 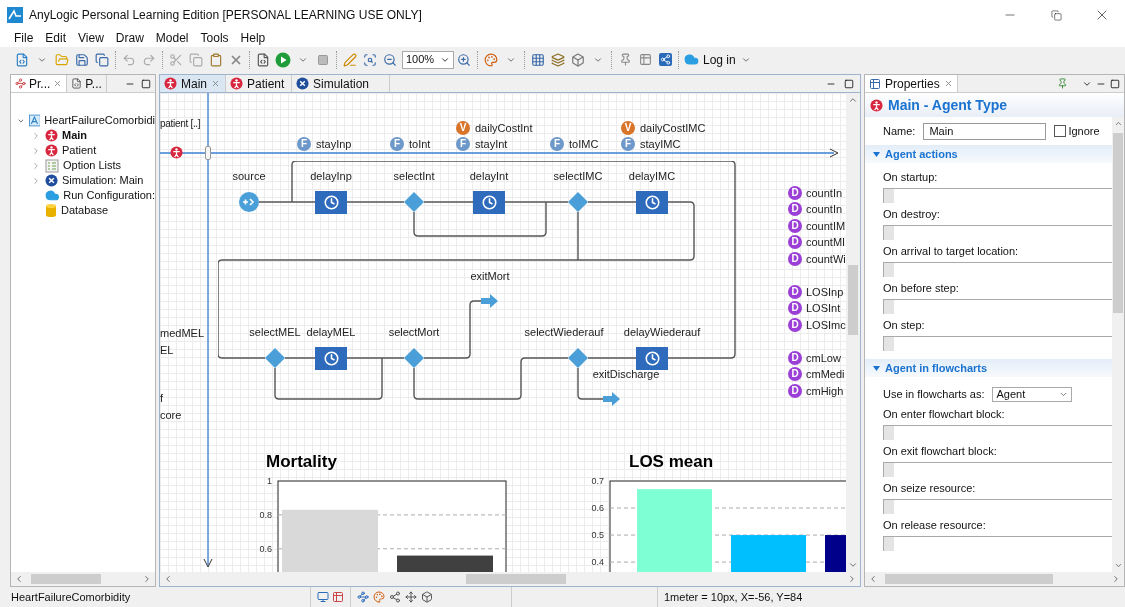 I want to click on field-label: On enter flowchart block:, so click(x=944, y=414).